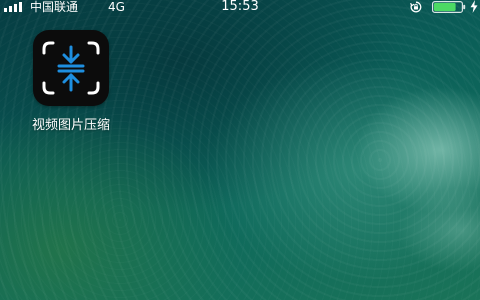 This screenshot has width=480, height=300. What do you see at coordinates (70, 125) in the screenshot?
I see `app-label: 视频图片压缩` at bounding box center [70, 125].